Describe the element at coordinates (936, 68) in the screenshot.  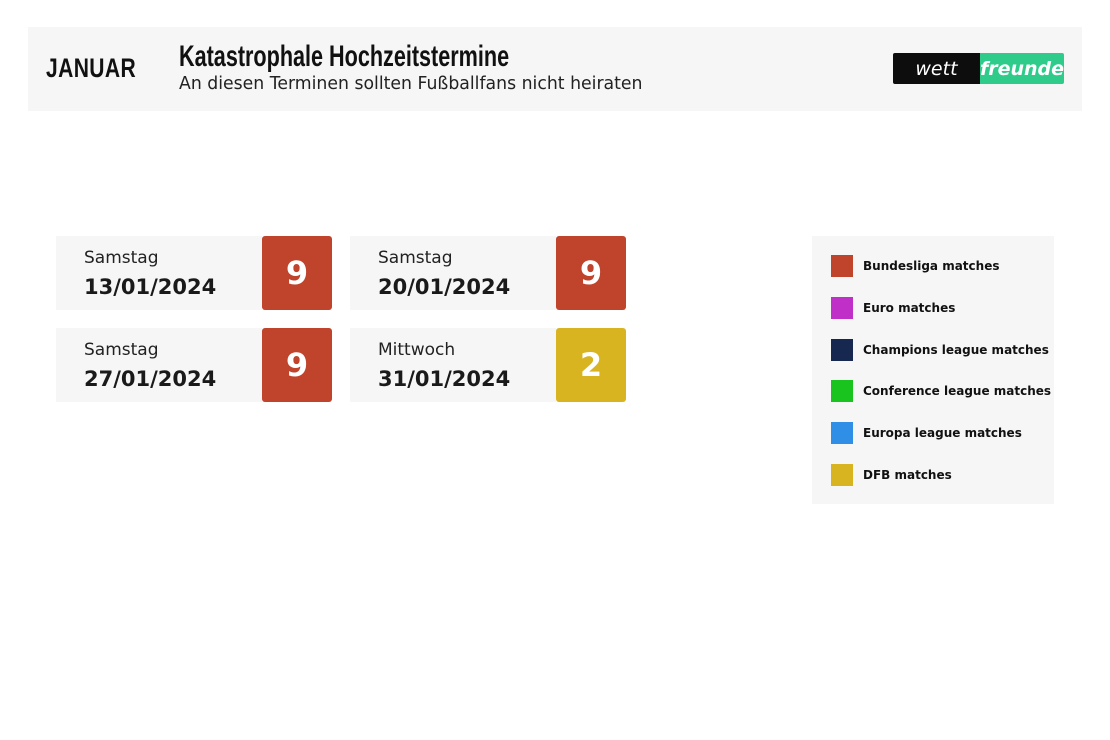
I see `logo-text-wett: wett` at that location.